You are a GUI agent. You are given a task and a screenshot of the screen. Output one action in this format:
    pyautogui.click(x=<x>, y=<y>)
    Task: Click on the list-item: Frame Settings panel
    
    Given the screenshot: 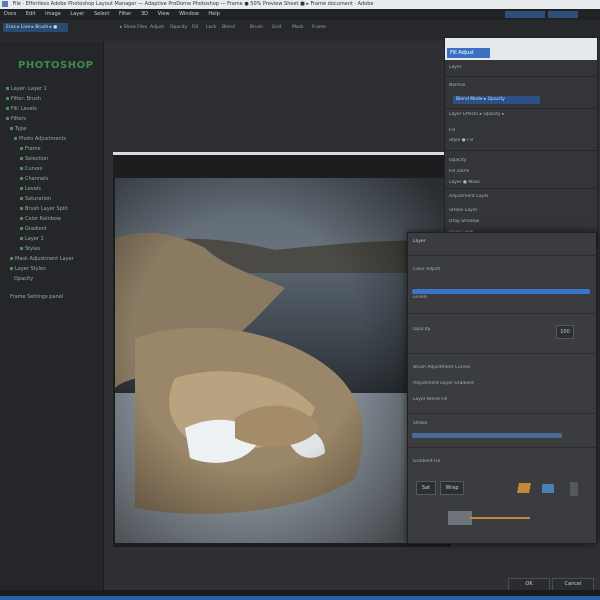 What is the action you would take?
    pyautogui.click(x=36, y=297)
    